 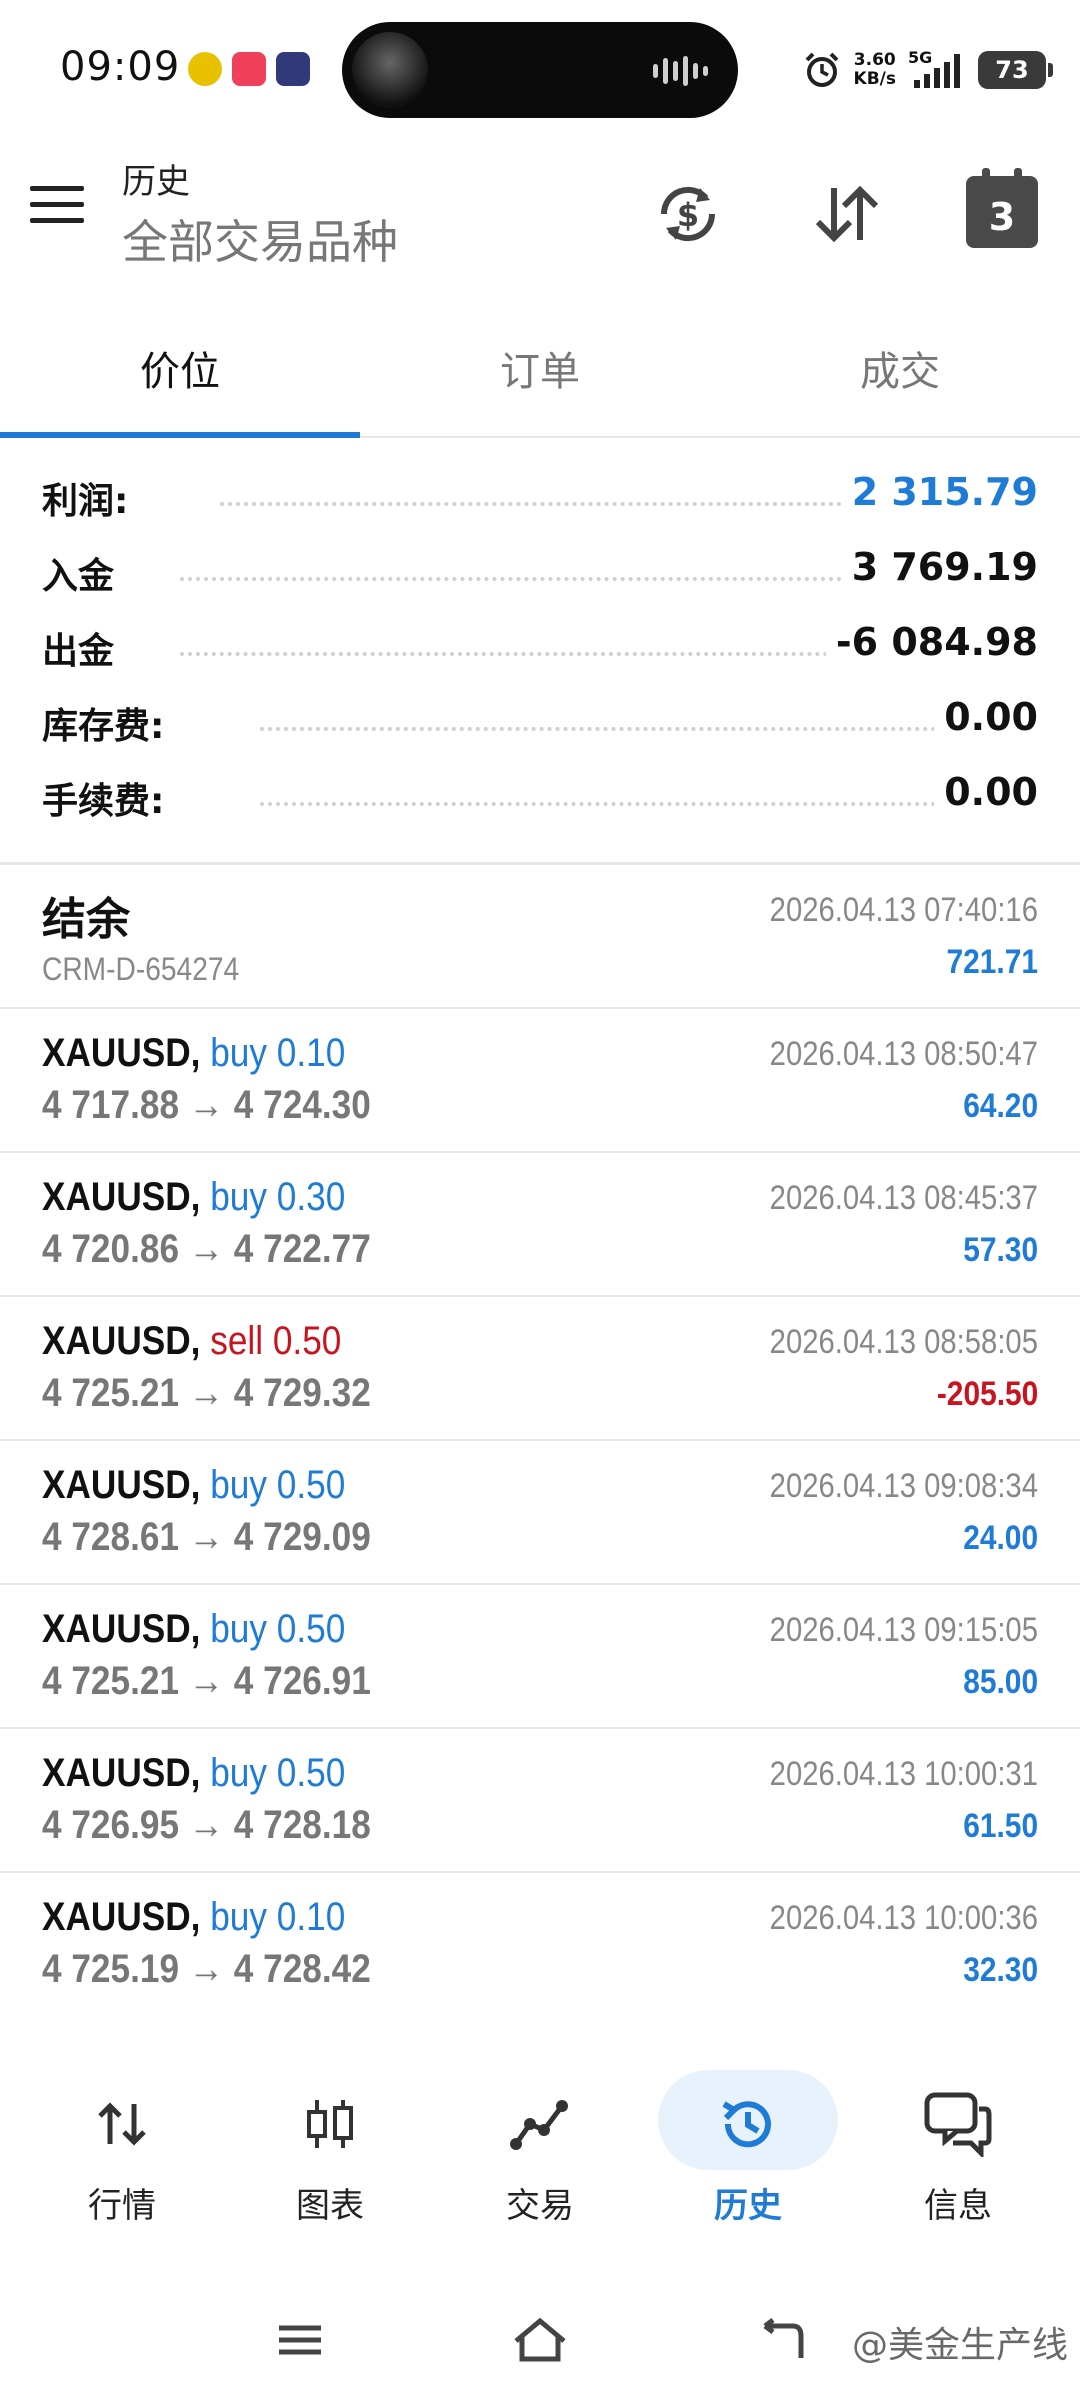 I want to click on currency-exchange-button: $, so click(x=688, y=214).